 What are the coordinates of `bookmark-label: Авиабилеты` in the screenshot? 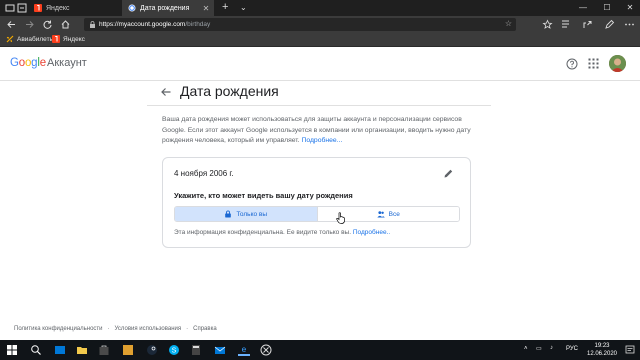 It's located at (36, 39).